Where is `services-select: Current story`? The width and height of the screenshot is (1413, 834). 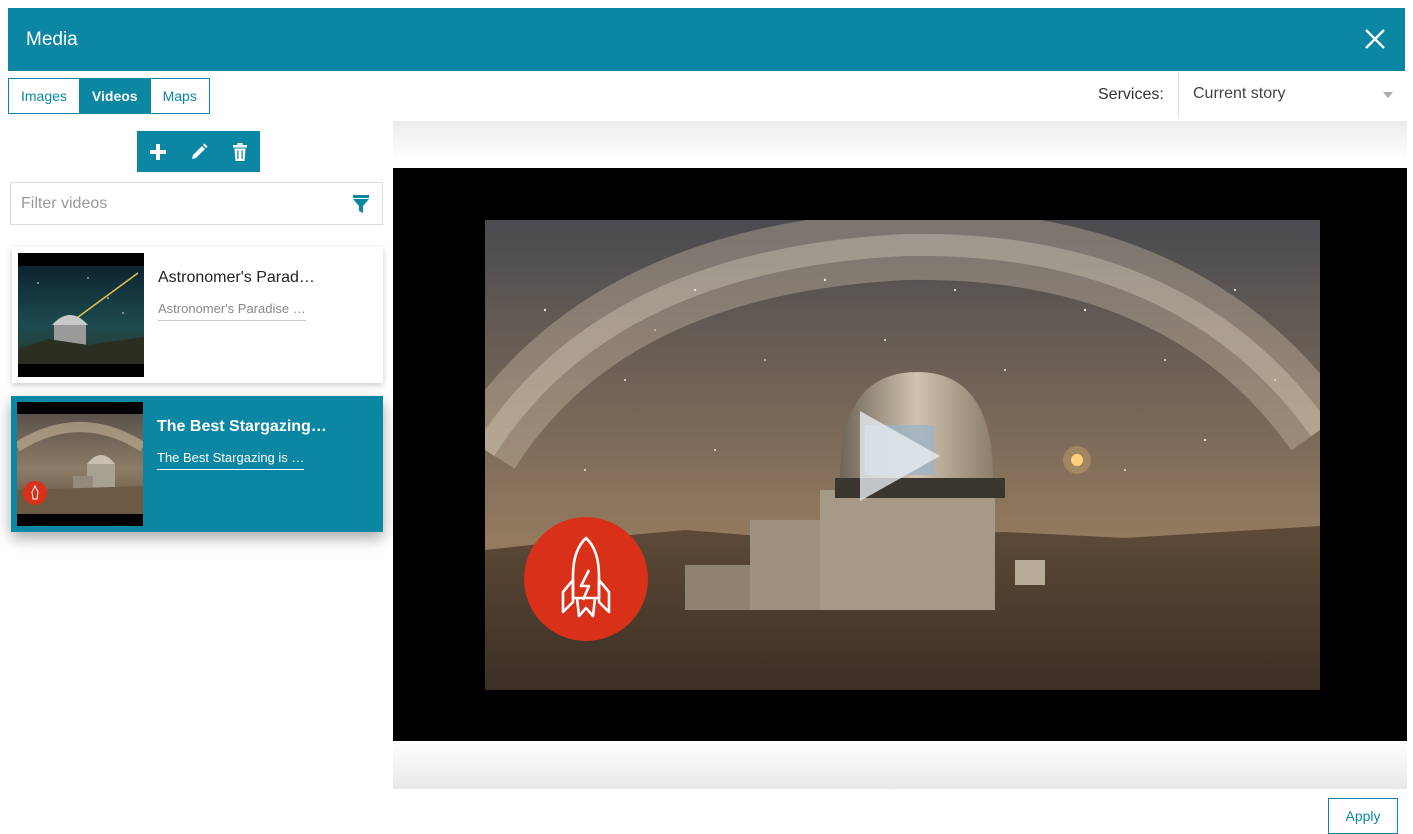 services-select: Current story is located at coordinates (1291, 95).